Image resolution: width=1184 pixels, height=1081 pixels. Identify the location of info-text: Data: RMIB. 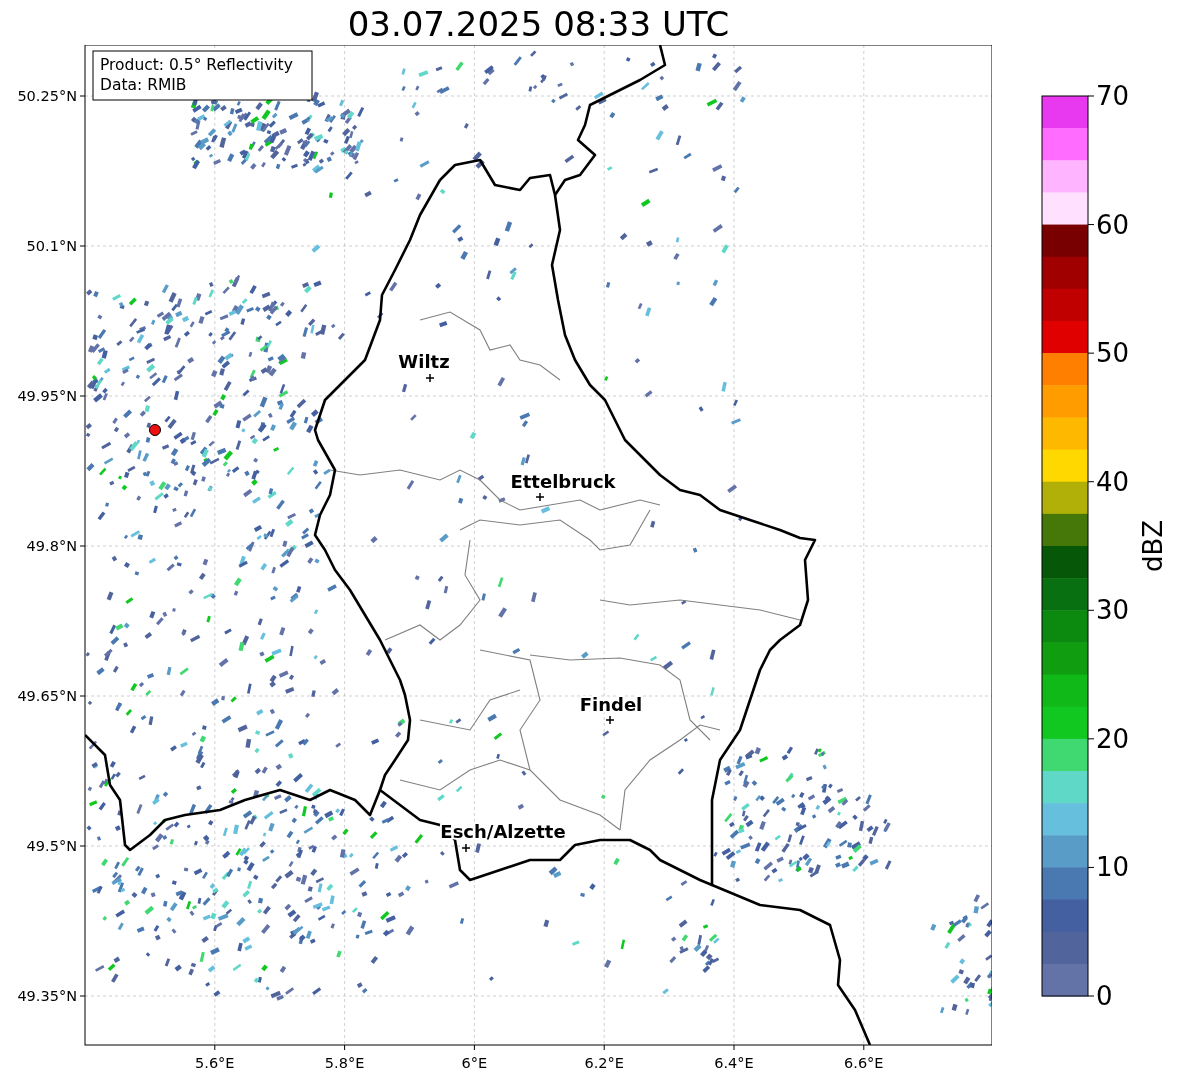
(143, 85).